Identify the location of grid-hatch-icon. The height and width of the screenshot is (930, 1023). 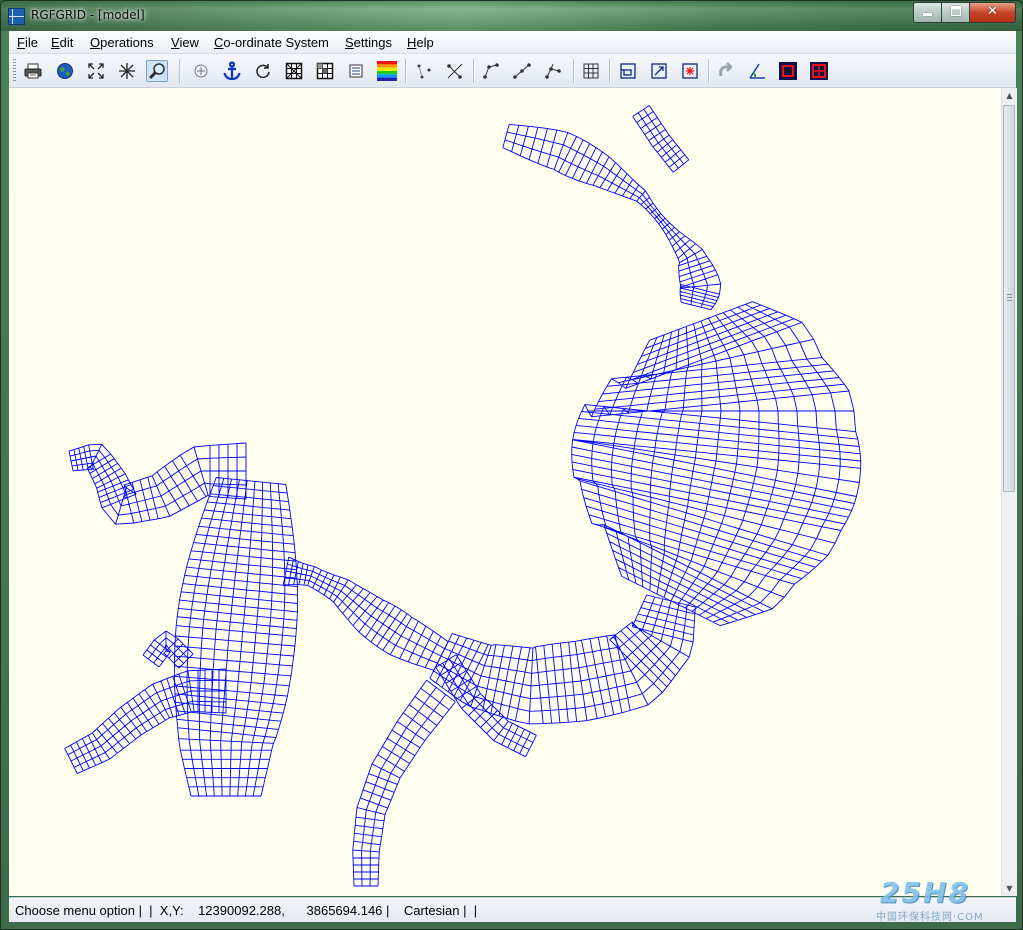
(294, 71).